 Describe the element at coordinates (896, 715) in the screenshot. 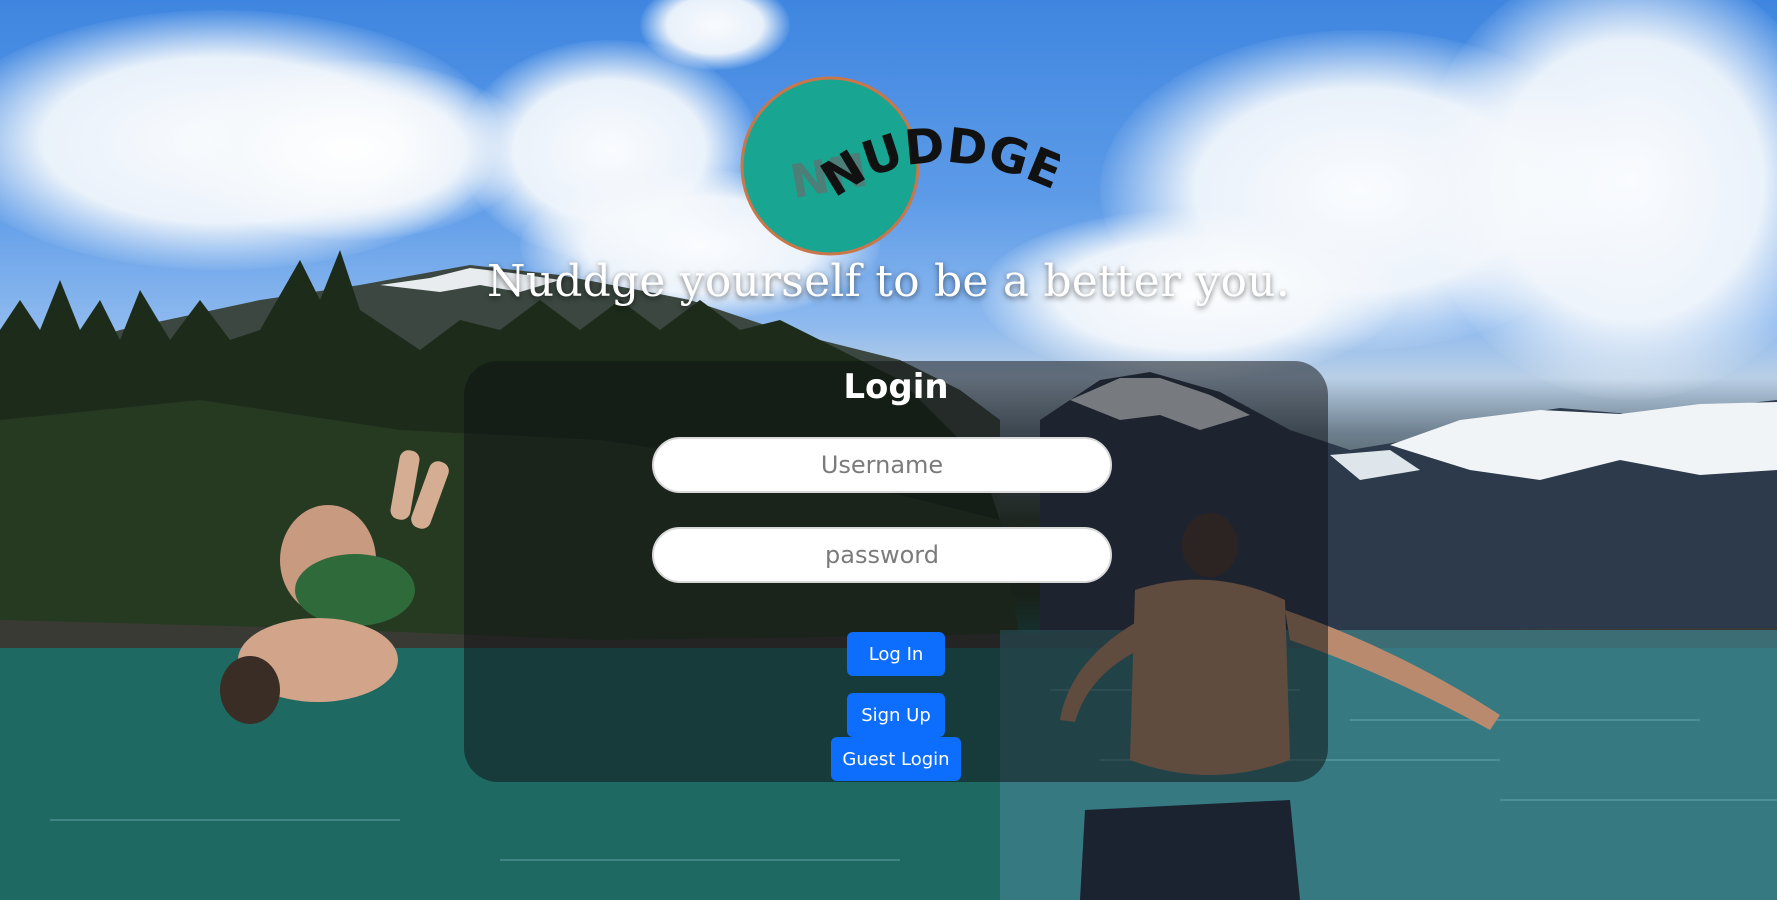

I see `signup-button: Sign Up` at that location.